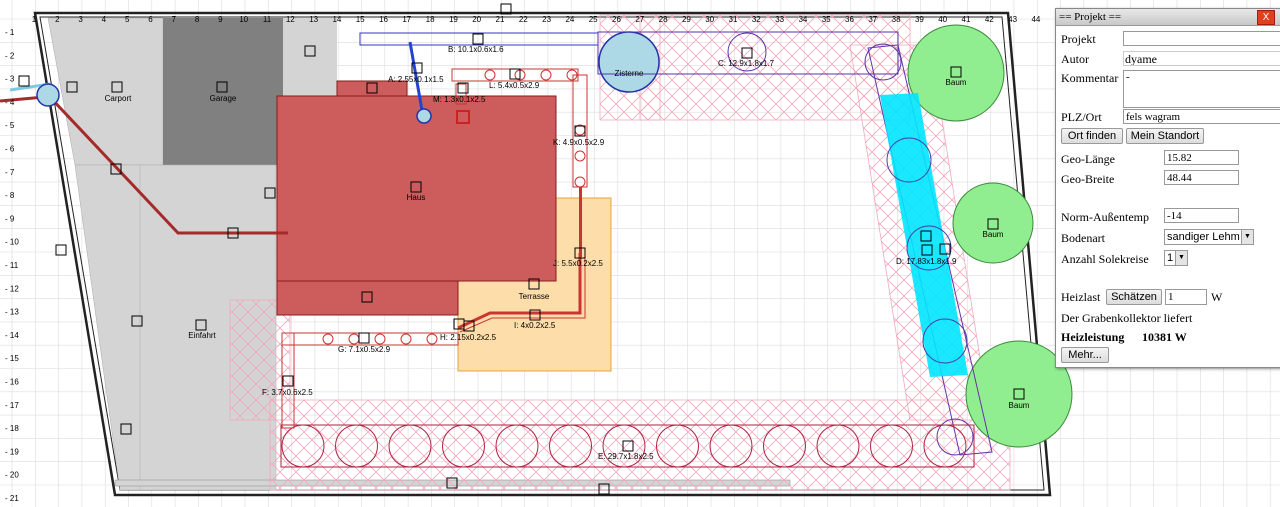  What do you see at coordinates (220, 19) in the screenshot?
I see `ruler-top-tick: 9` at bounding box center [220, 19].